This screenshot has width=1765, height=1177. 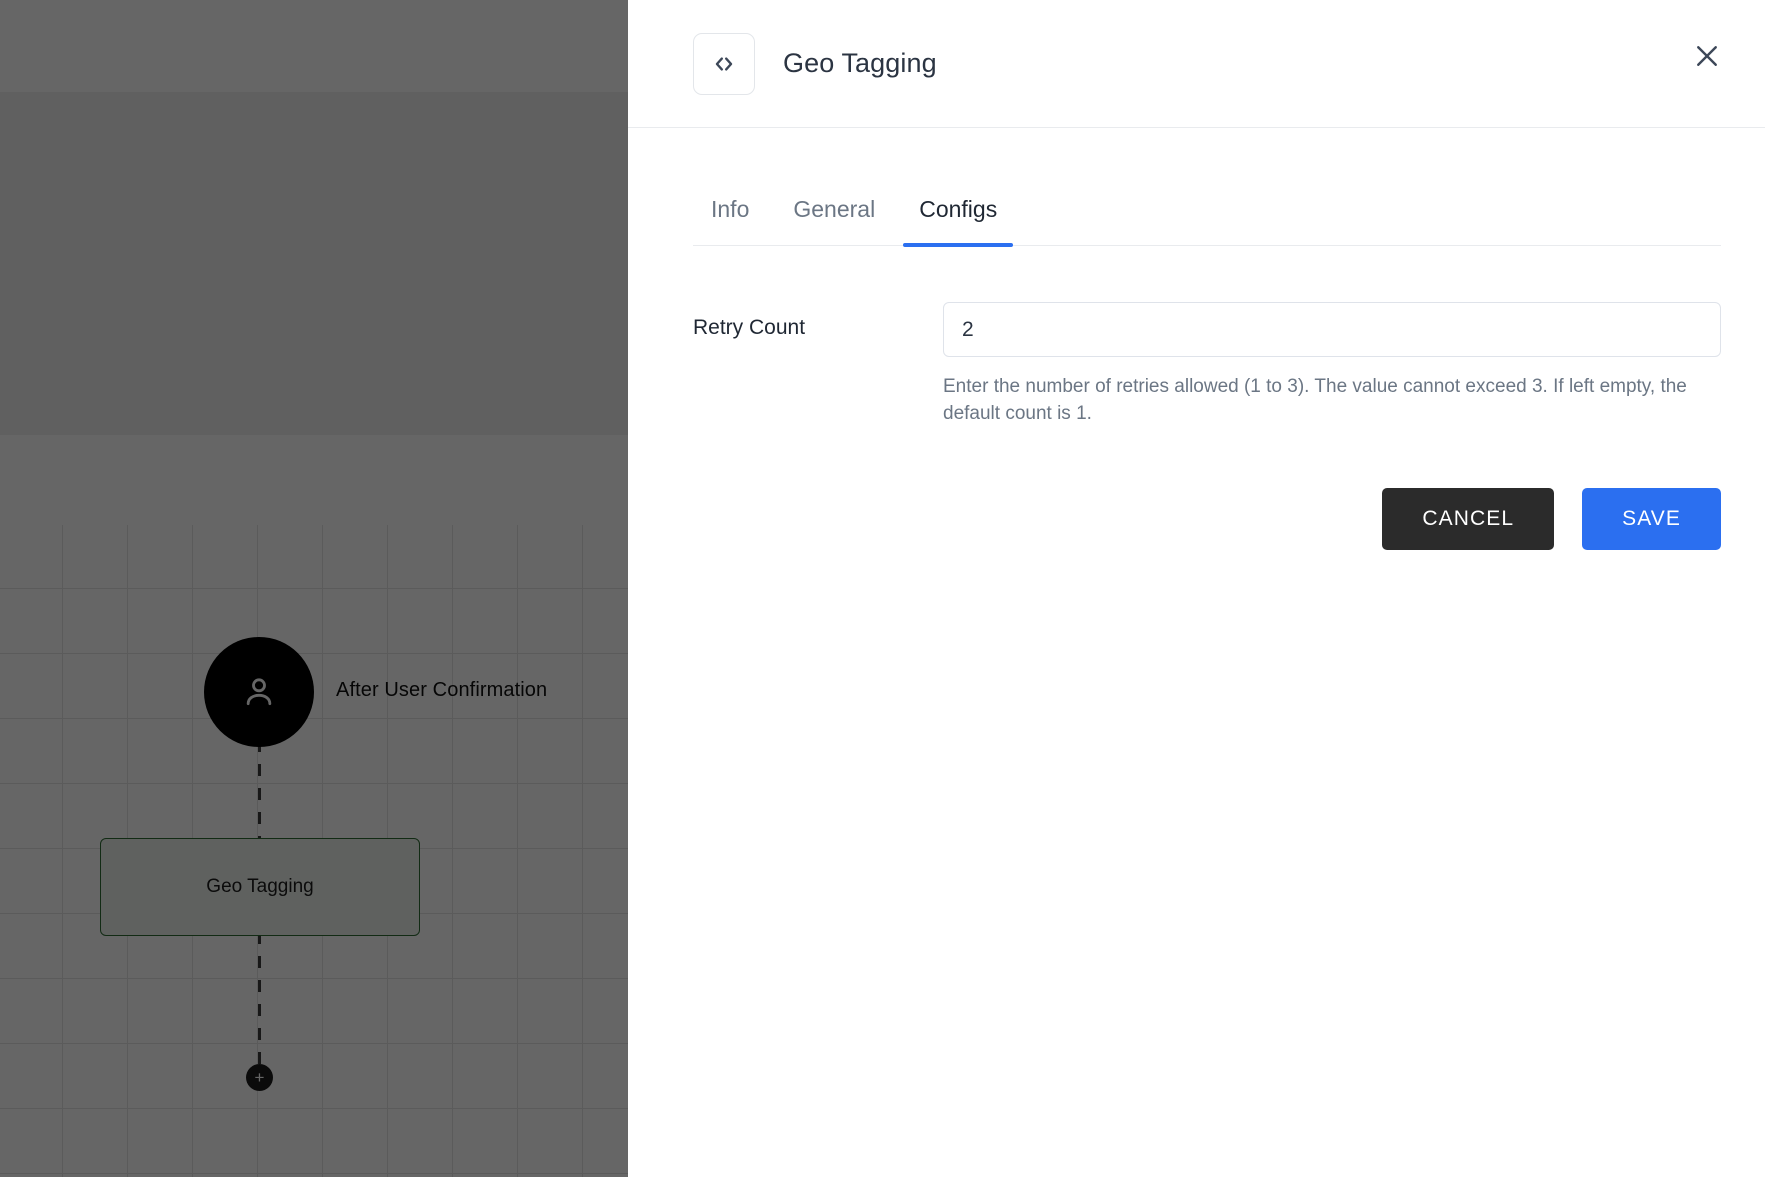 What do you see at coordinates (860, 63) in the screenshot?
I see `drawer-title: Geo Tagging` at bounding box center [860, 63].